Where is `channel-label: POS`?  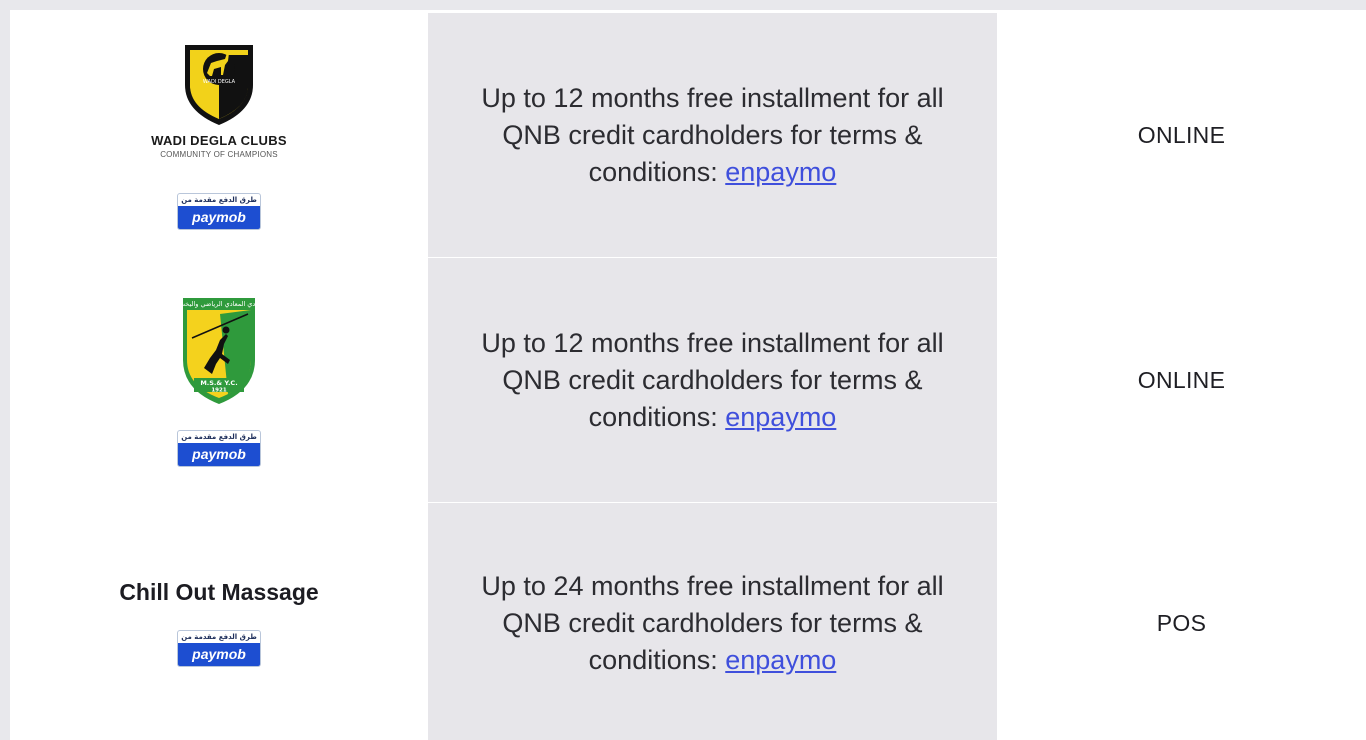 channel-label: POS is located at coordinates (1181, 622).